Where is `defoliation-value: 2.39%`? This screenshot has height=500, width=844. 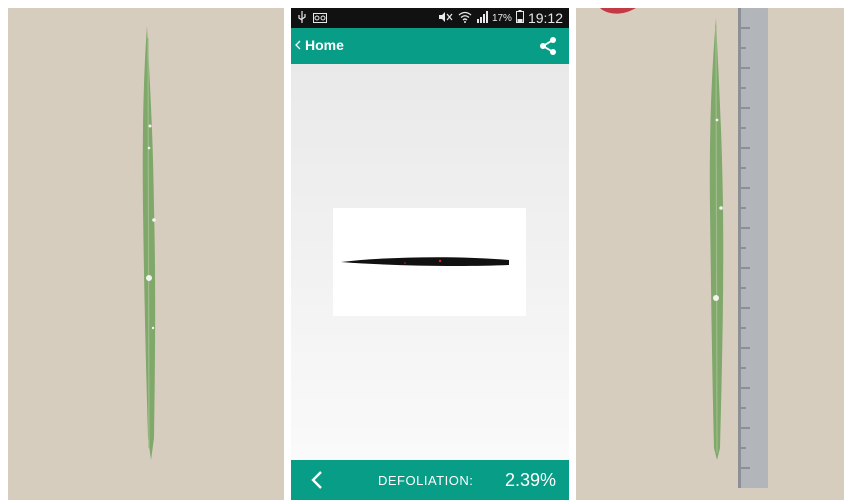
defoliation-value: 2.39% is located at coordinates (531, 480).